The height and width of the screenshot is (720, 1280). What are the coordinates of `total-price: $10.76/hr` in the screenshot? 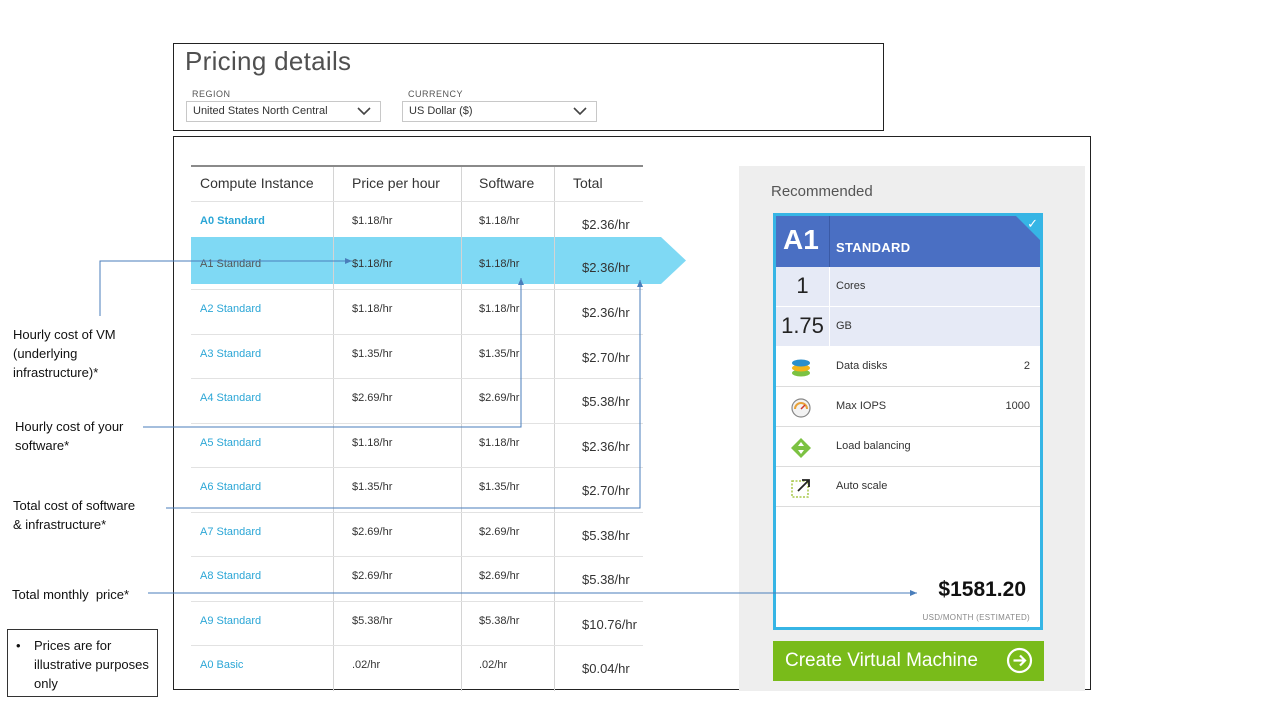 It's located at (609, 624).